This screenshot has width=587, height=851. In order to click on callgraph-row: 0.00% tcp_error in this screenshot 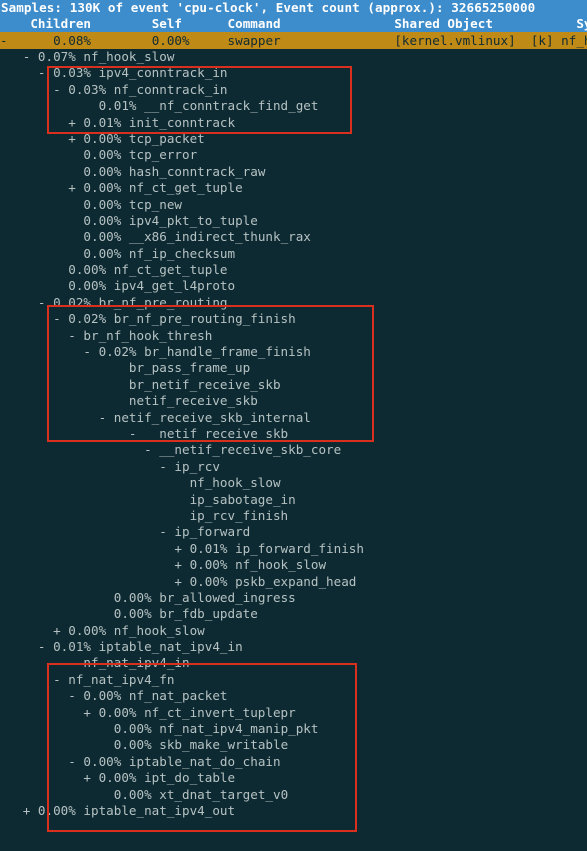, I will do `click(293, 155)`.